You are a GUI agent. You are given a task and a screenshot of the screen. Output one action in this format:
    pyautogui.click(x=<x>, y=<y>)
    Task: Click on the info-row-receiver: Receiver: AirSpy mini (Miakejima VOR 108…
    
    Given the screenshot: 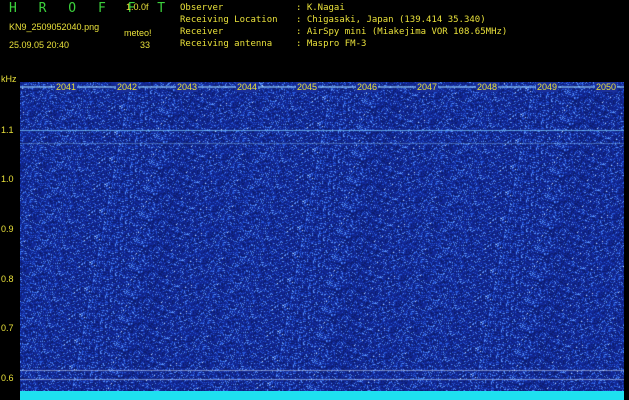 What is the action you would take?
    pyautogui.click(x=344, y=32)
    